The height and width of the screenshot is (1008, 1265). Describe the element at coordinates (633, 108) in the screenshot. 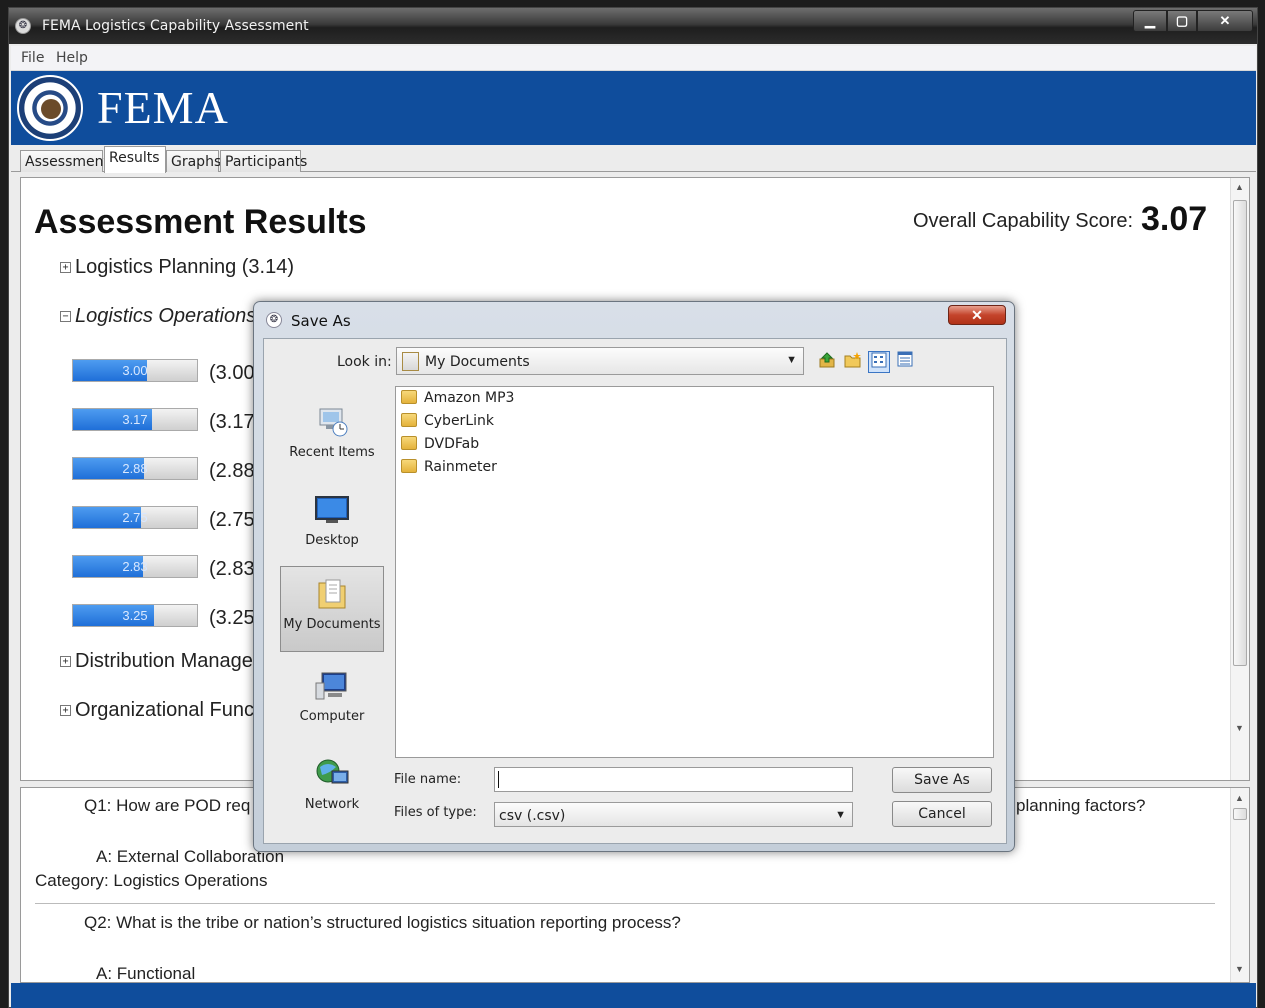

I see `fema-banner: FEMA` at that location.